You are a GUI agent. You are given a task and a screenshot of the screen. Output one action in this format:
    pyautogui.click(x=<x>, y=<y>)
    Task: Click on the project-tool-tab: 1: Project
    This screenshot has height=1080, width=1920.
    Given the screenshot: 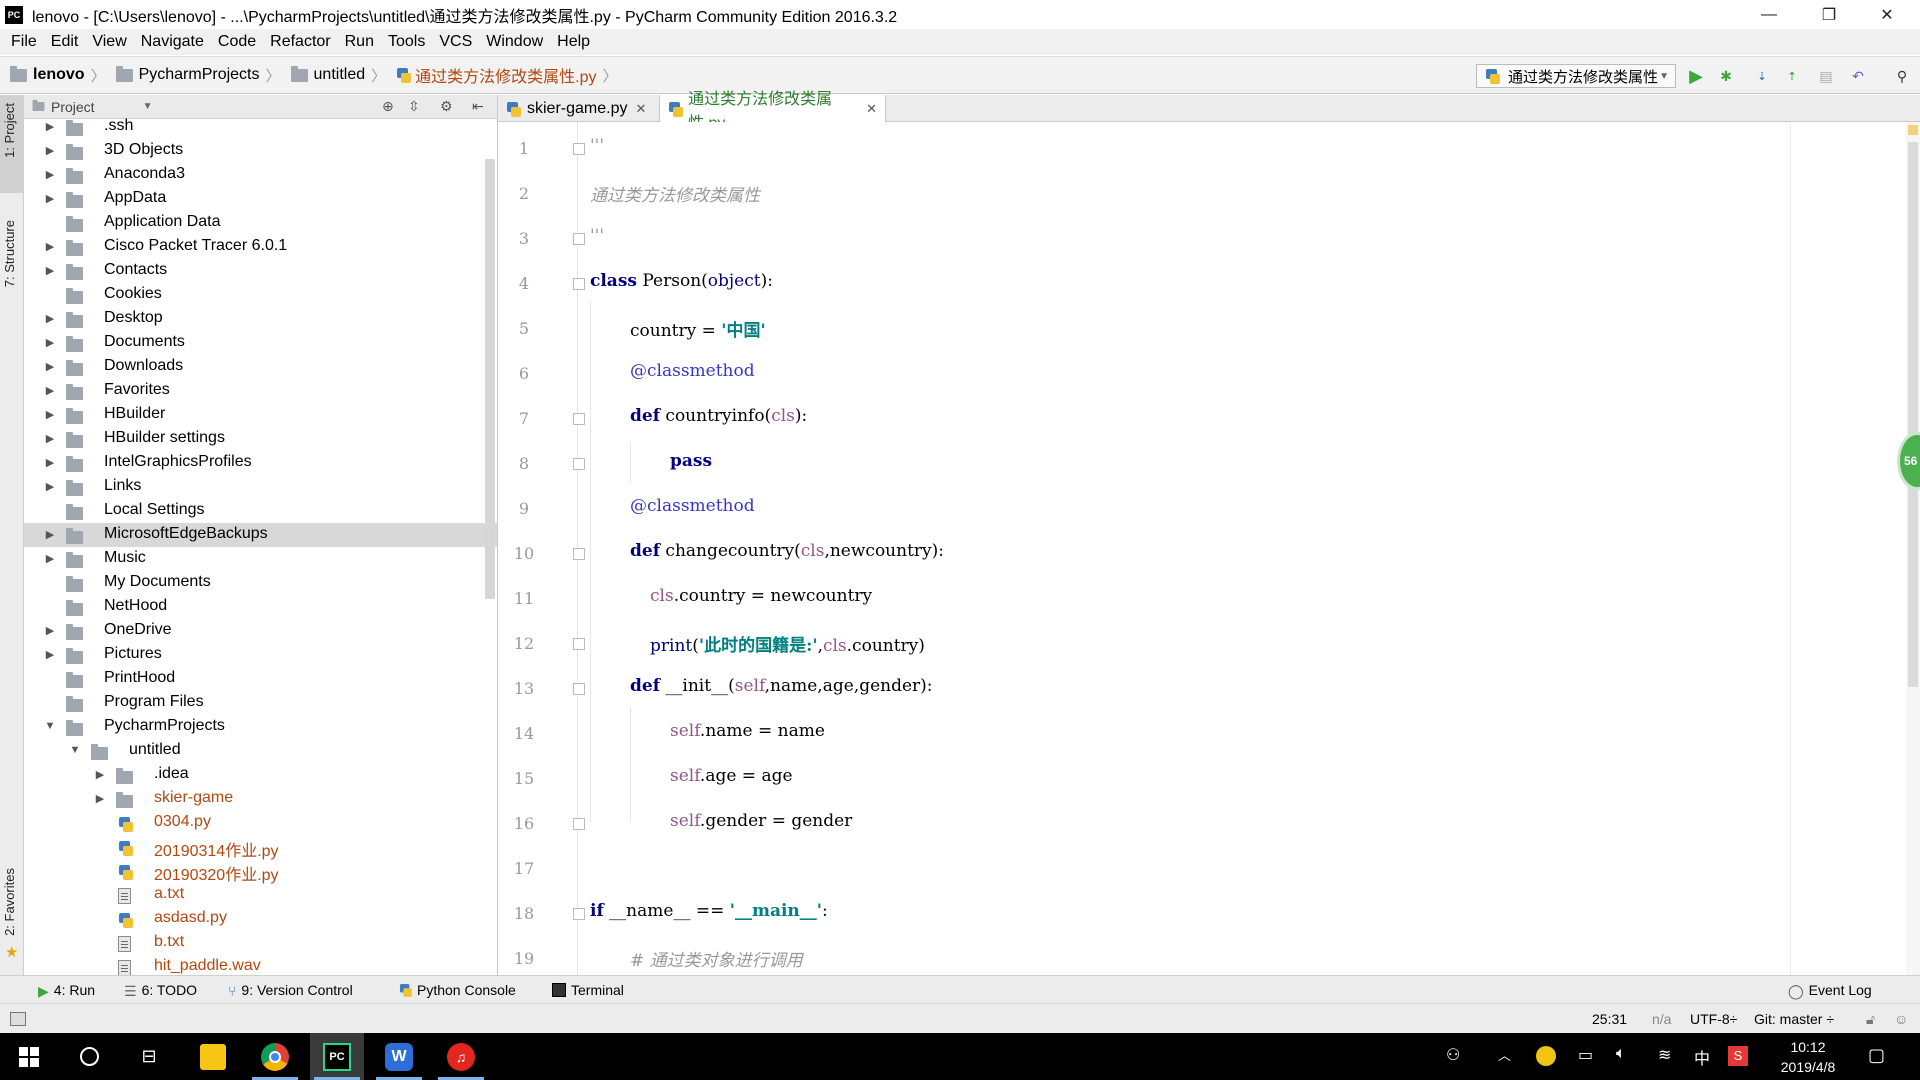 What is the action you would take?
    pyautogui.click(x=9, y=130)
    